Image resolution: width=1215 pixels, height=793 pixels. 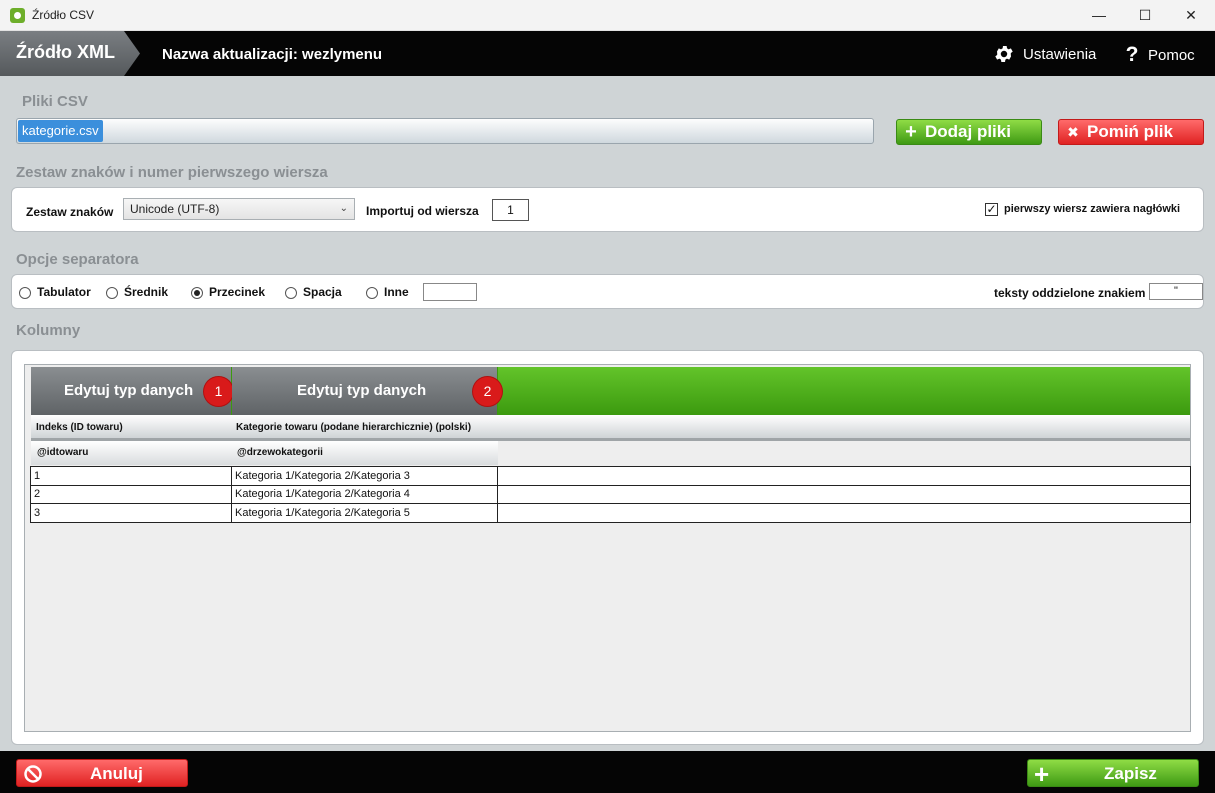 I want to click on selected-file: kategorie.csv, so click(x=60, y=131).